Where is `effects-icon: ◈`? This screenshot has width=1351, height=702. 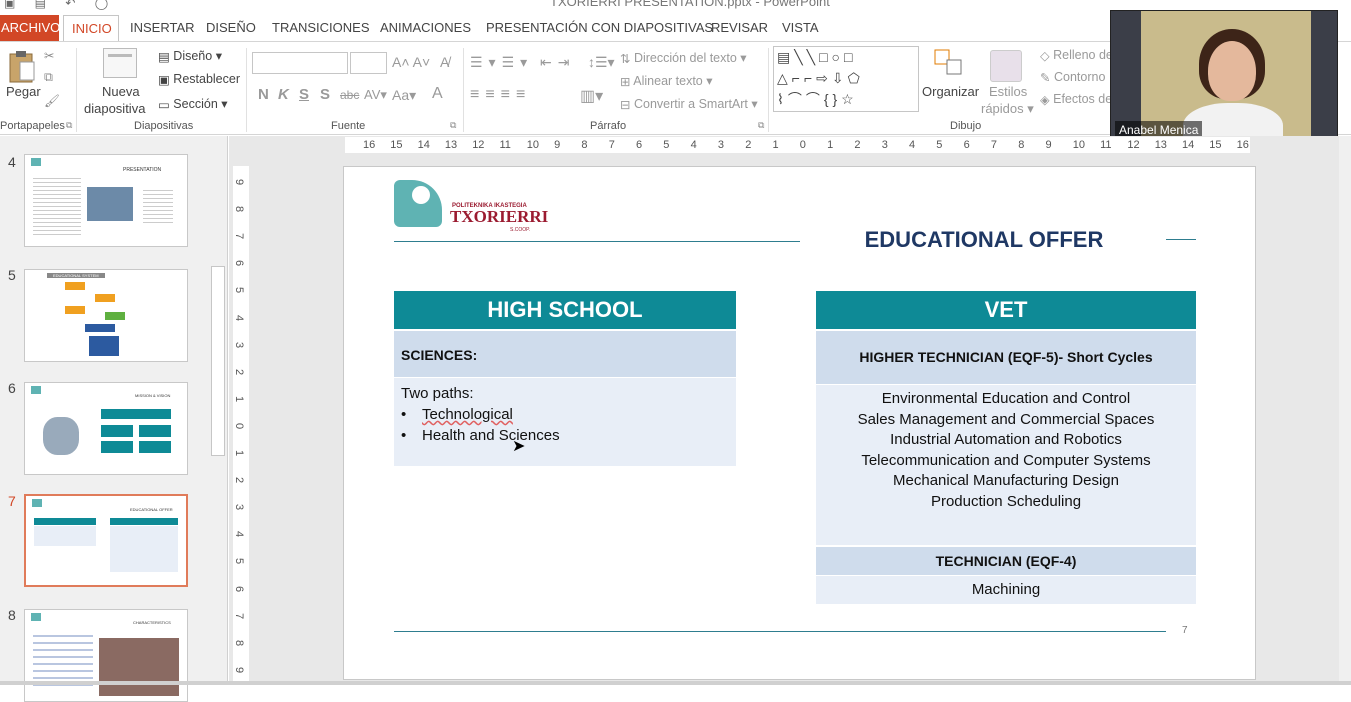
effects-icon: ◈ is located at coordinates (1045, 100).